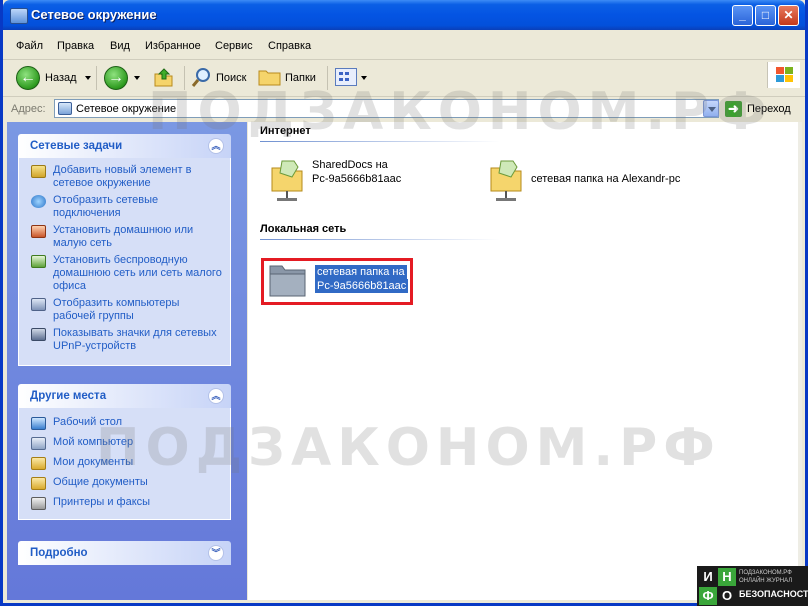  Describe the element at coordinates (38, 503) in the screenshot. I see `printer-icon` at that location.